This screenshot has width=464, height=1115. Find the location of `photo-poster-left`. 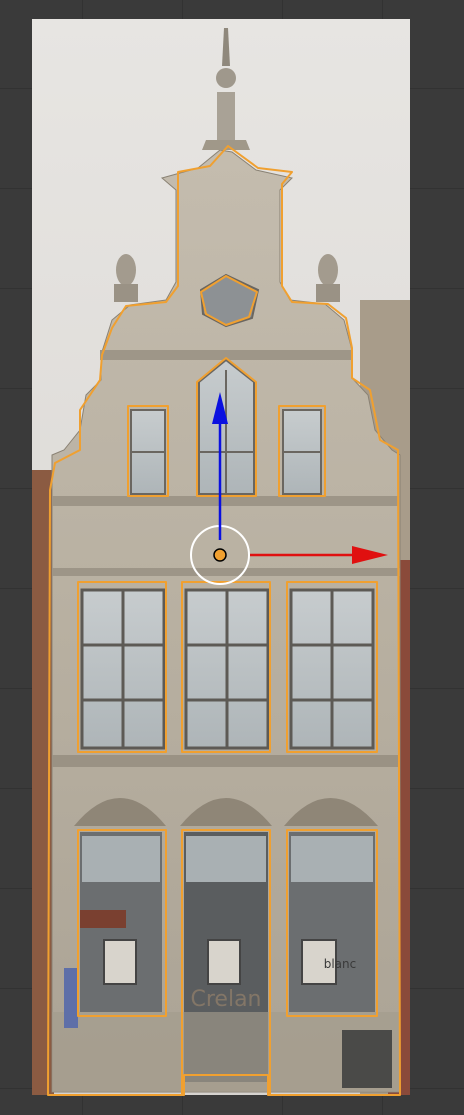

photo-poster-left is located at coordinates (120, 962).